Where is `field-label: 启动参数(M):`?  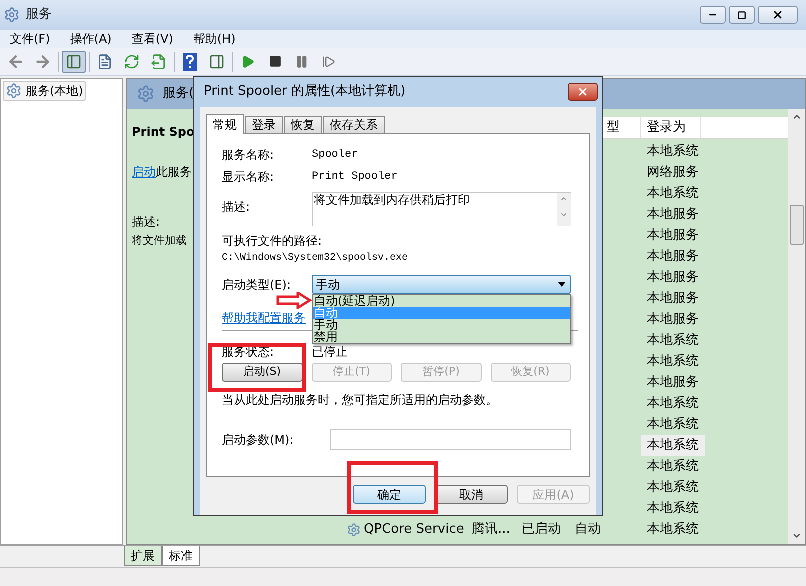 field-label: 启动参数(M): is located at coordinates (258, 440).